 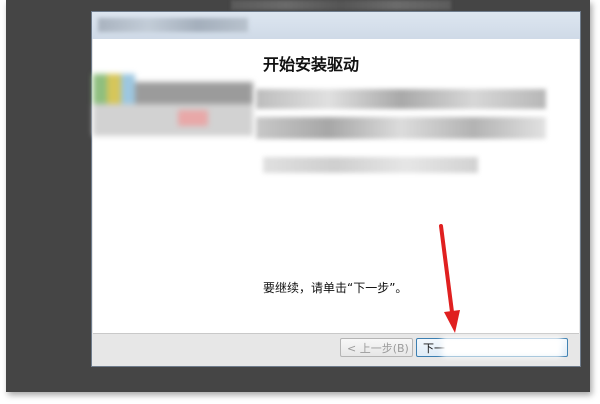 What do you see at coordinates (173, 105) in the screenshot?
I see `blurred-logo` at bounding box center [173, 105].